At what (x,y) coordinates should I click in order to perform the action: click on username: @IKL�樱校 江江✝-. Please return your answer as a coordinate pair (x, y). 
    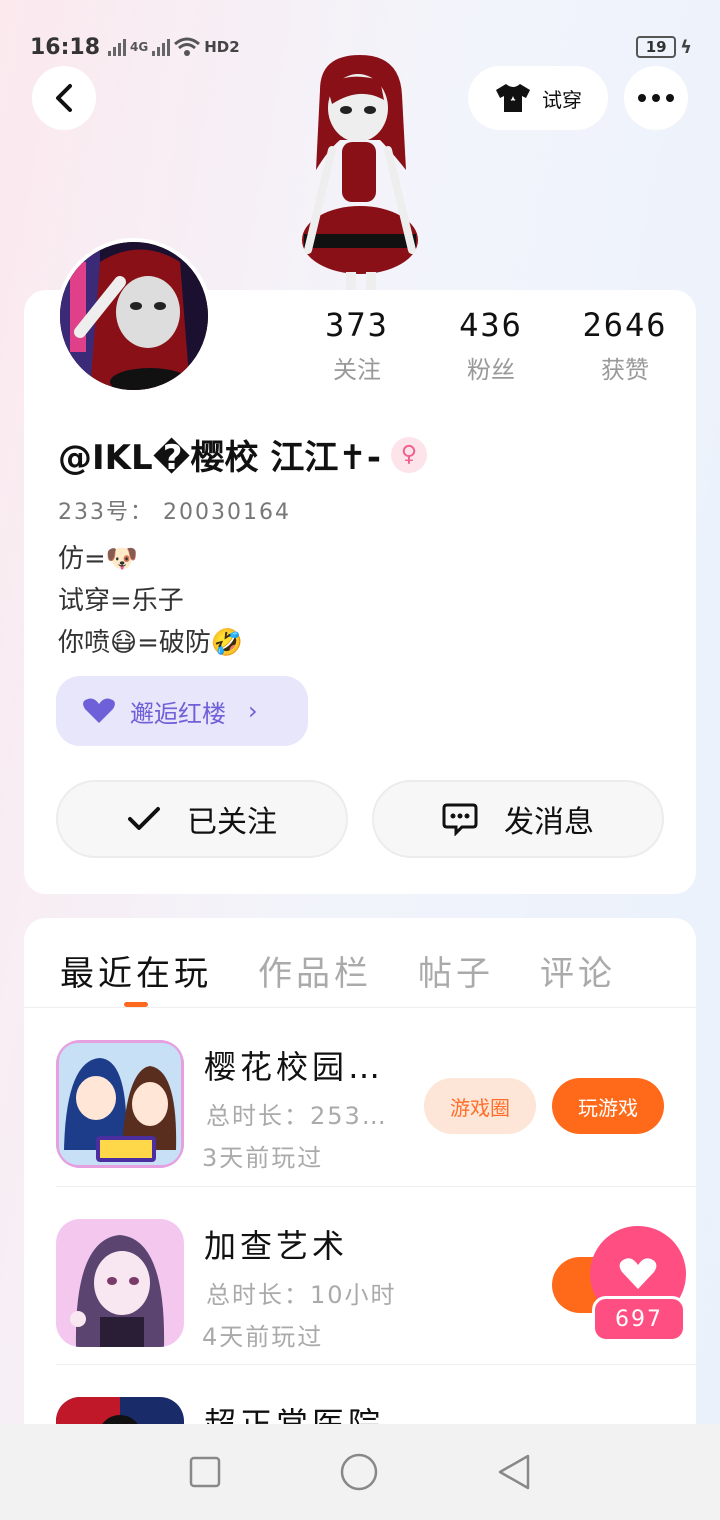
    Looking at the image, I should click on (219, 458).